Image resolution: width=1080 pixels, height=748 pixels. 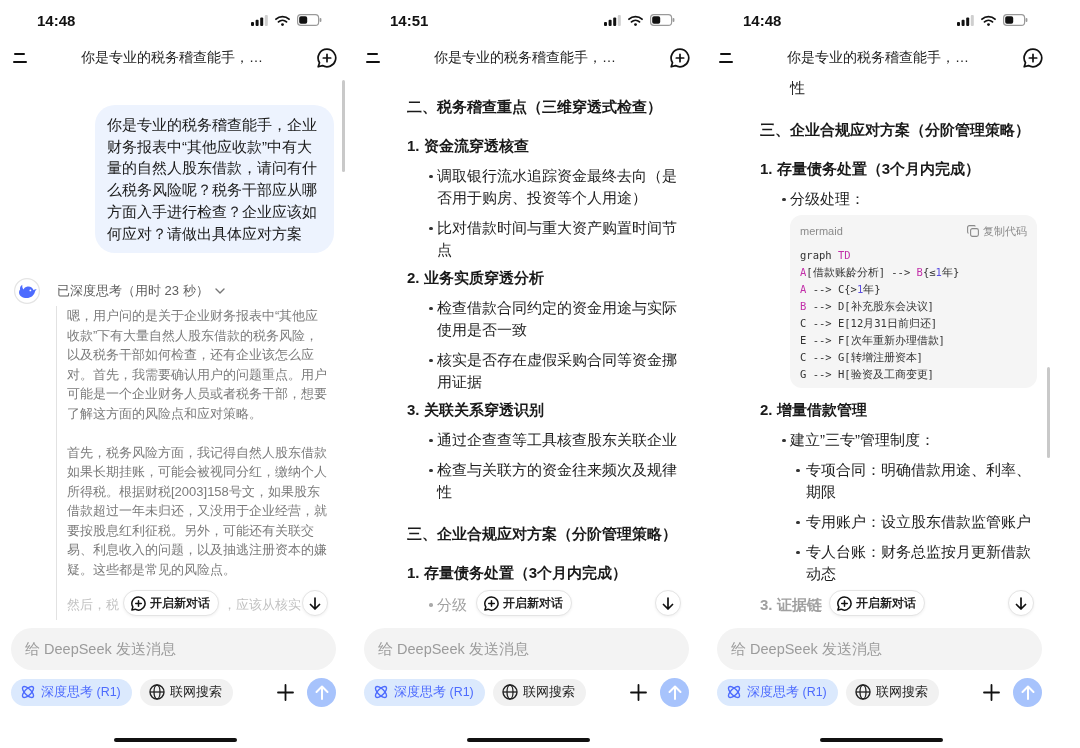 What do you see at coordinates (919, 522) in the screenshot?
I see `bullet-text: 专用账户：设立股东借款监管账户` at bounding box center [919, 522].